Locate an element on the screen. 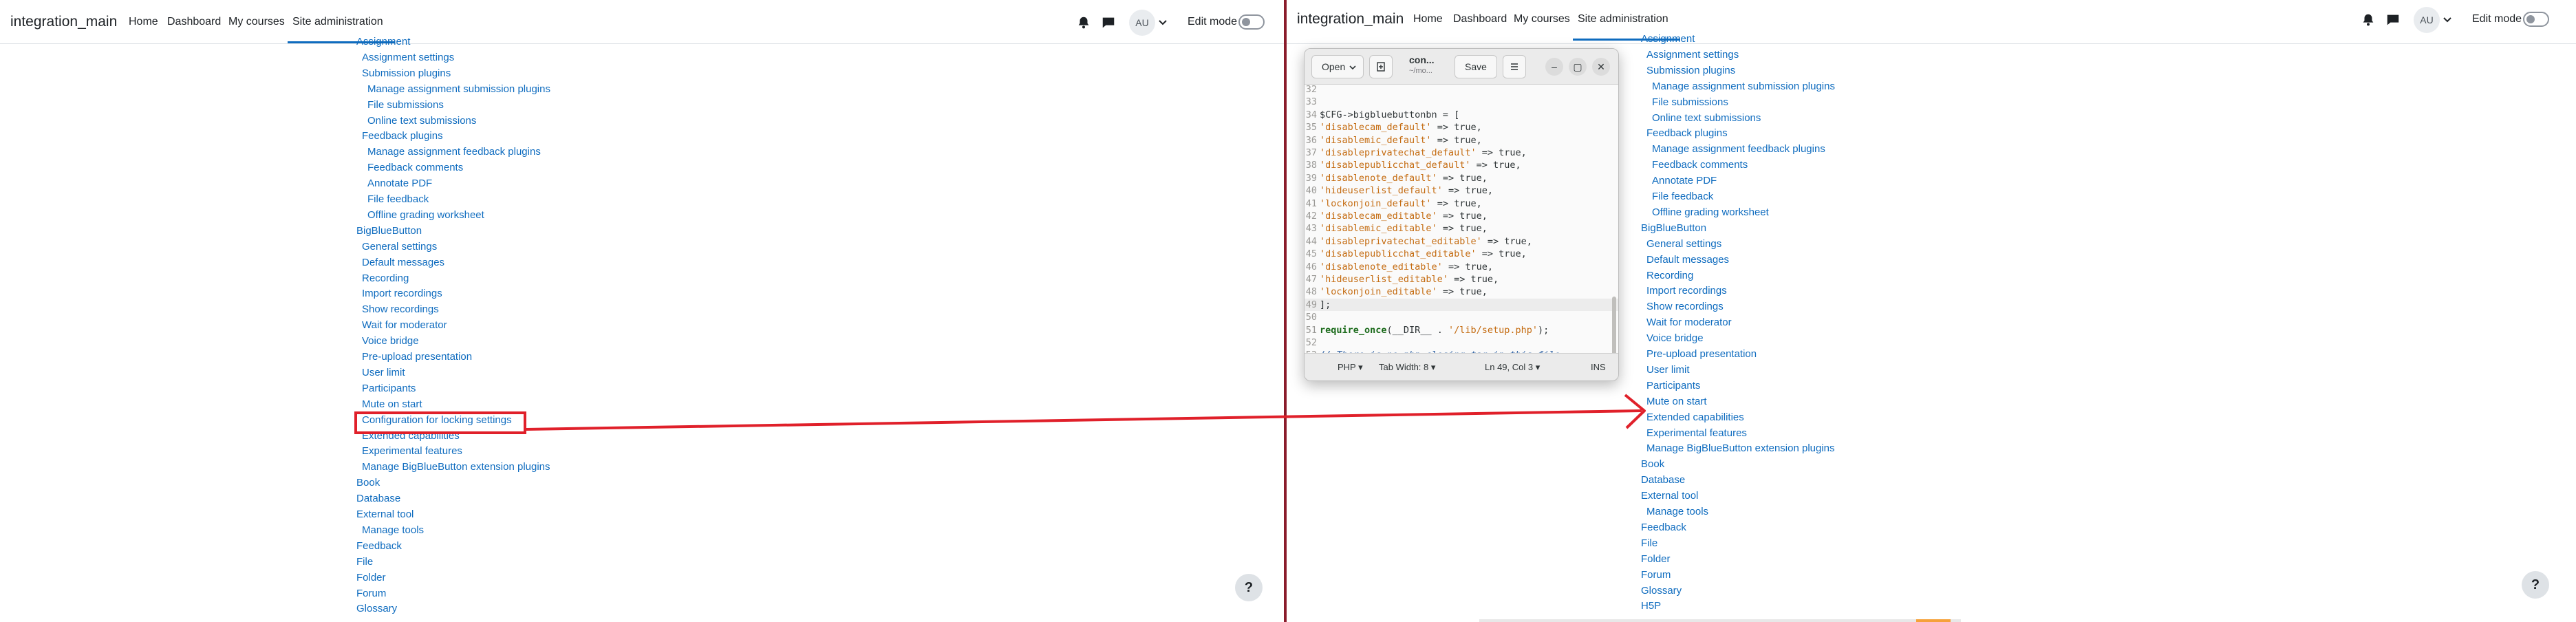 Image resolution: width=2576 pixels, height=622 pixels. code-line: 42'disablecam_editable' => true, is located at coordinates (1461, 216).